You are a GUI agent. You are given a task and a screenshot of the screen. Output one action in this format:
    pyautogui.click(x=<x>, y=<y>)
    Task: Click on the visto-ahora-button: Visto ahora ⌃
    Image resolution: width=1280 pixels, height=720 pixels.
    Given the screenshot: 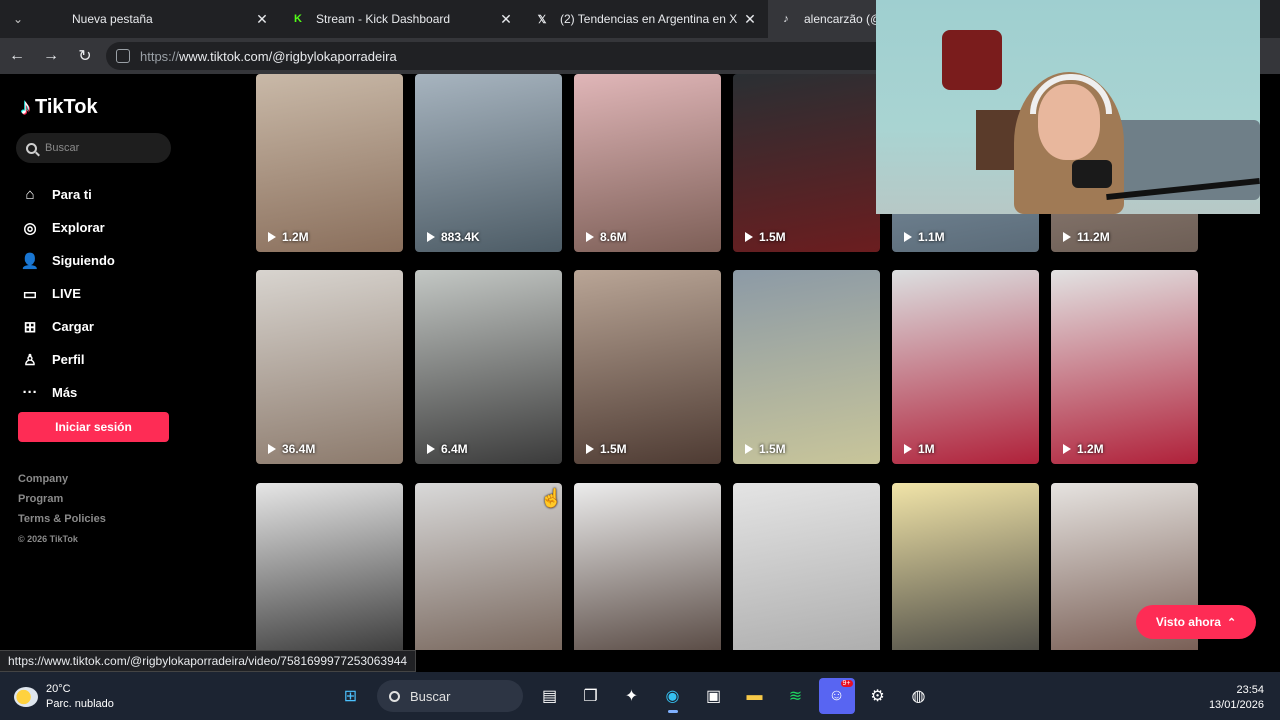 What is the action you would take?
    pyautogui.click(x=1196, y=622)
    